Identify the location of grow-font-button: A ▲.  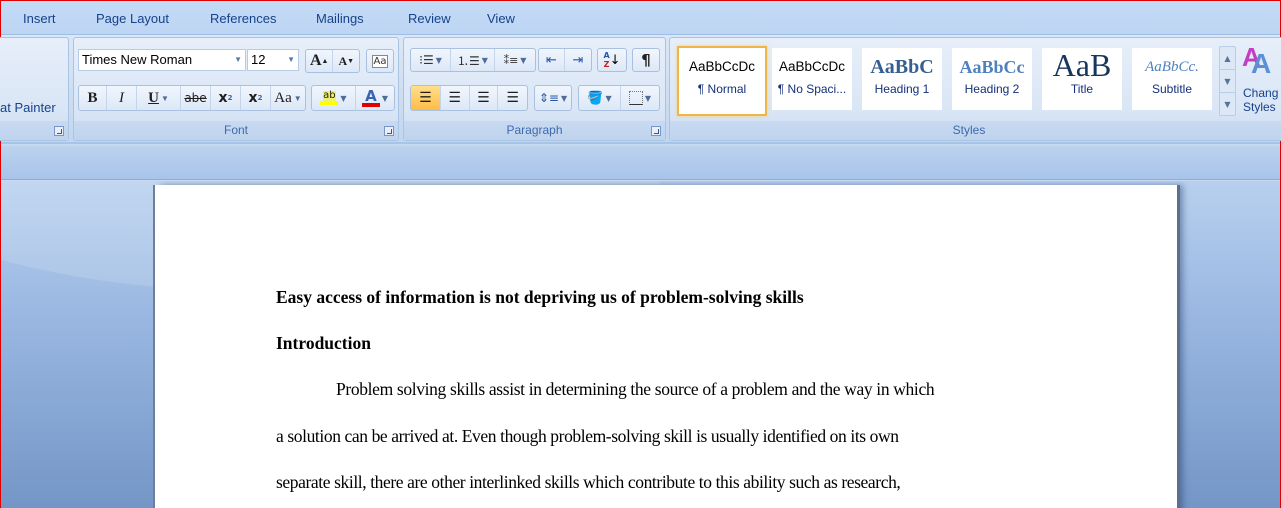
(320, 61).